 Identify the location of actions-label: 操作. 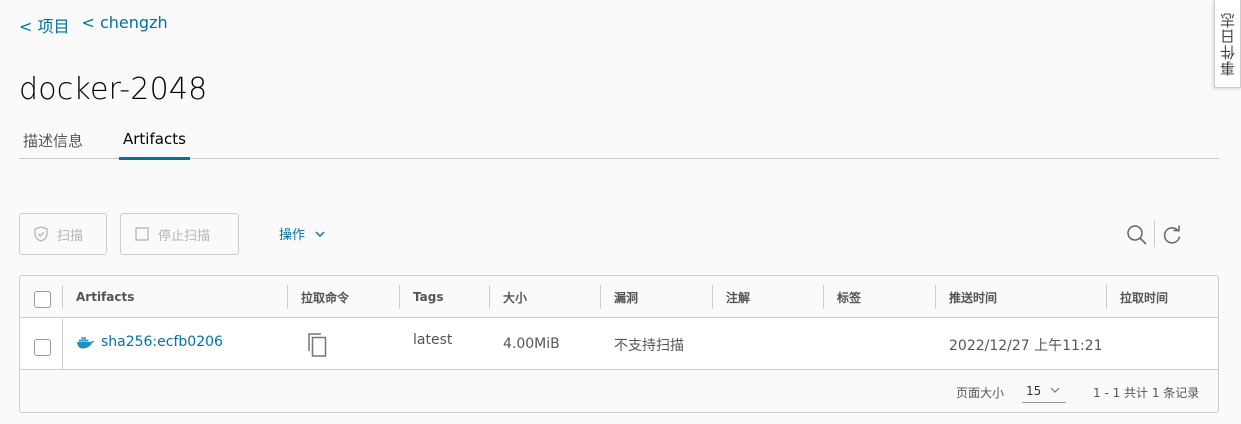
(292, 235).